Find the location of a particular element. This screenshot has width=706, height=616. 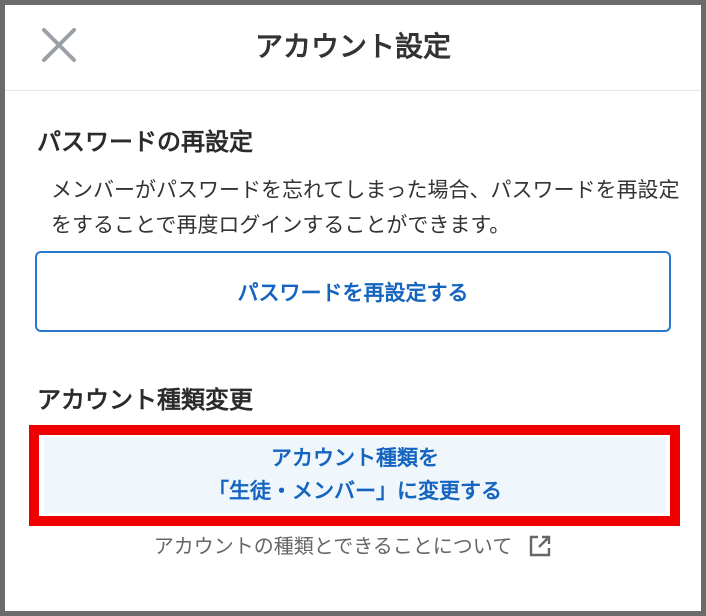

header: アカウント設定 is located at coordinates (353, 48).